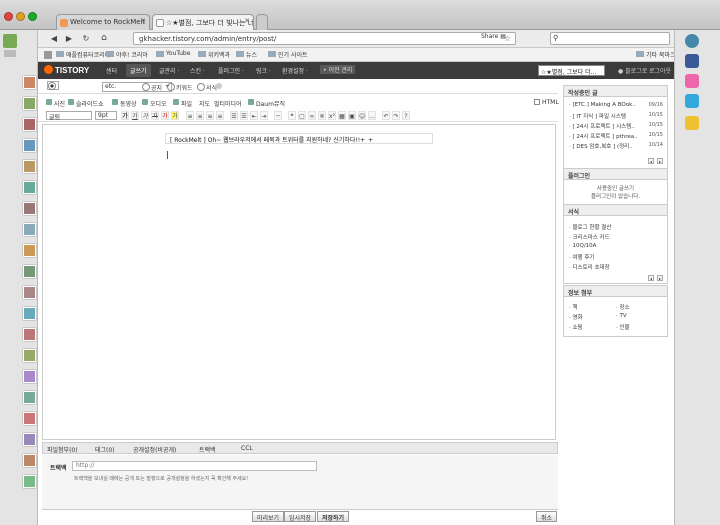  I want to click on slideshow-button: 슬라이드쇼, so click(86, 103).